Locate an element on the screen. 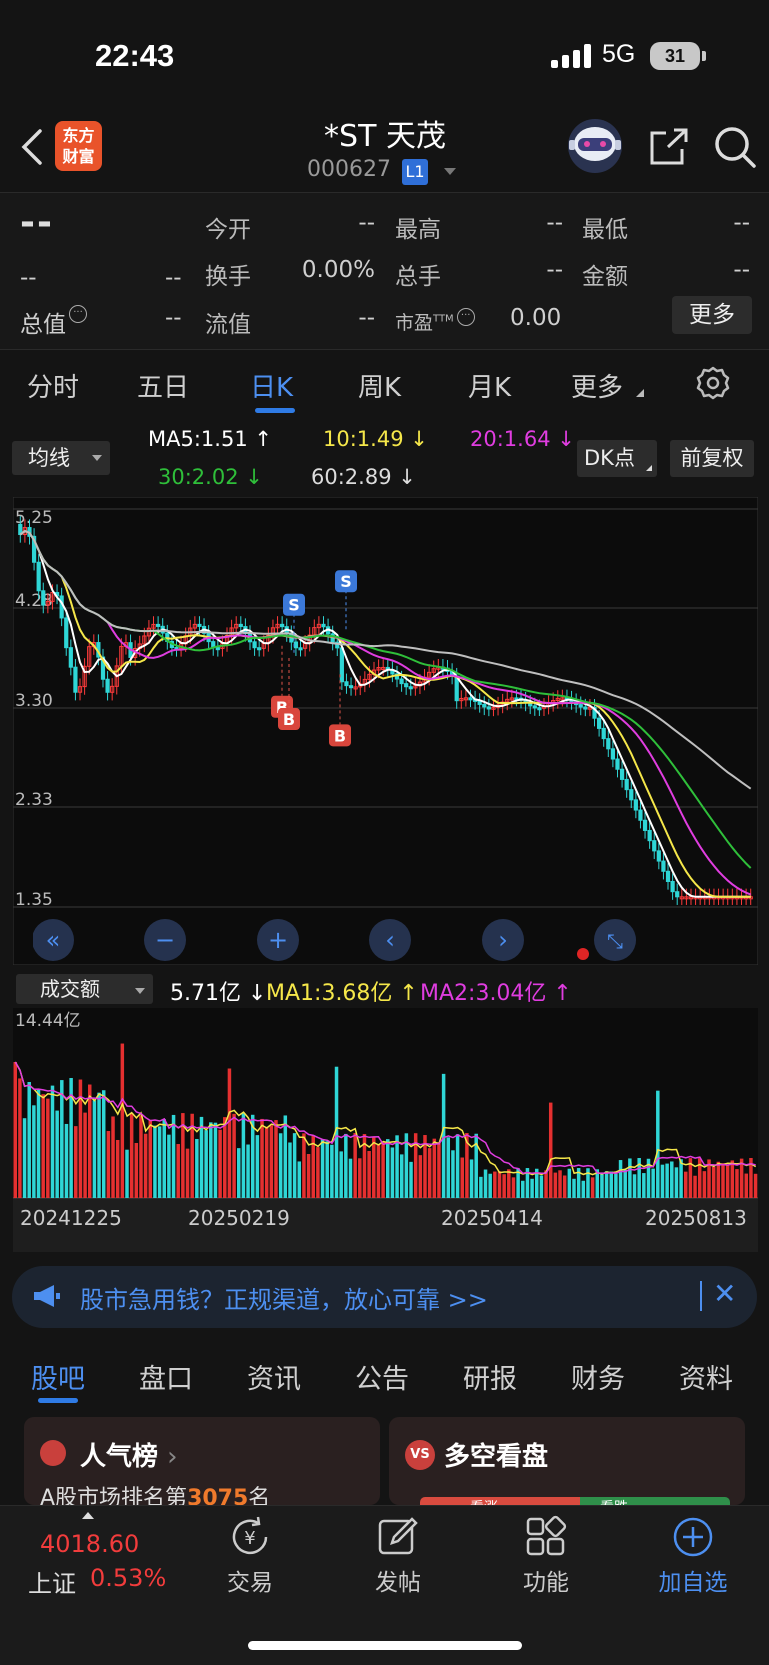 This screenshot has height=1665, width=769. chevron-up-icon is located at coordinates (88, 1515).